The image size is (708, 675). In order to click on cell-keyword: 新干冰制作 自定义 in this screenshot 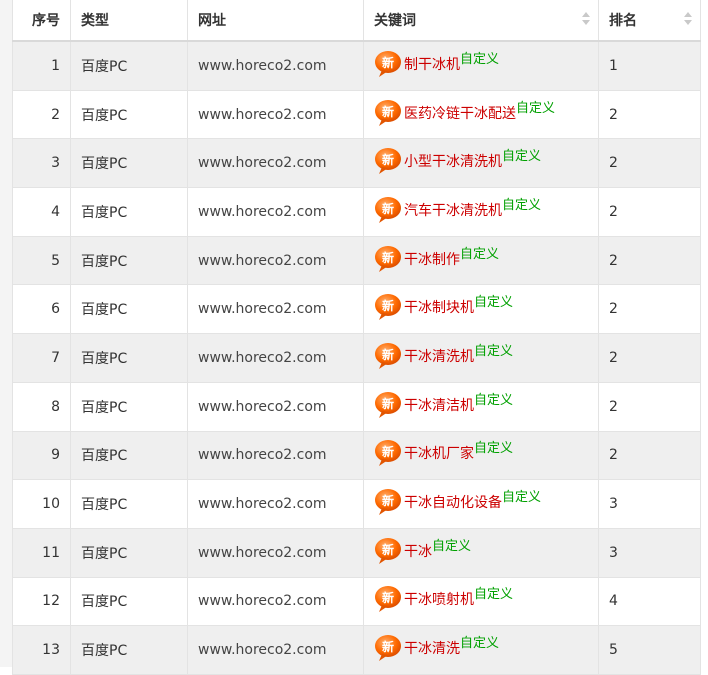, I will do `click(481, 261)`.